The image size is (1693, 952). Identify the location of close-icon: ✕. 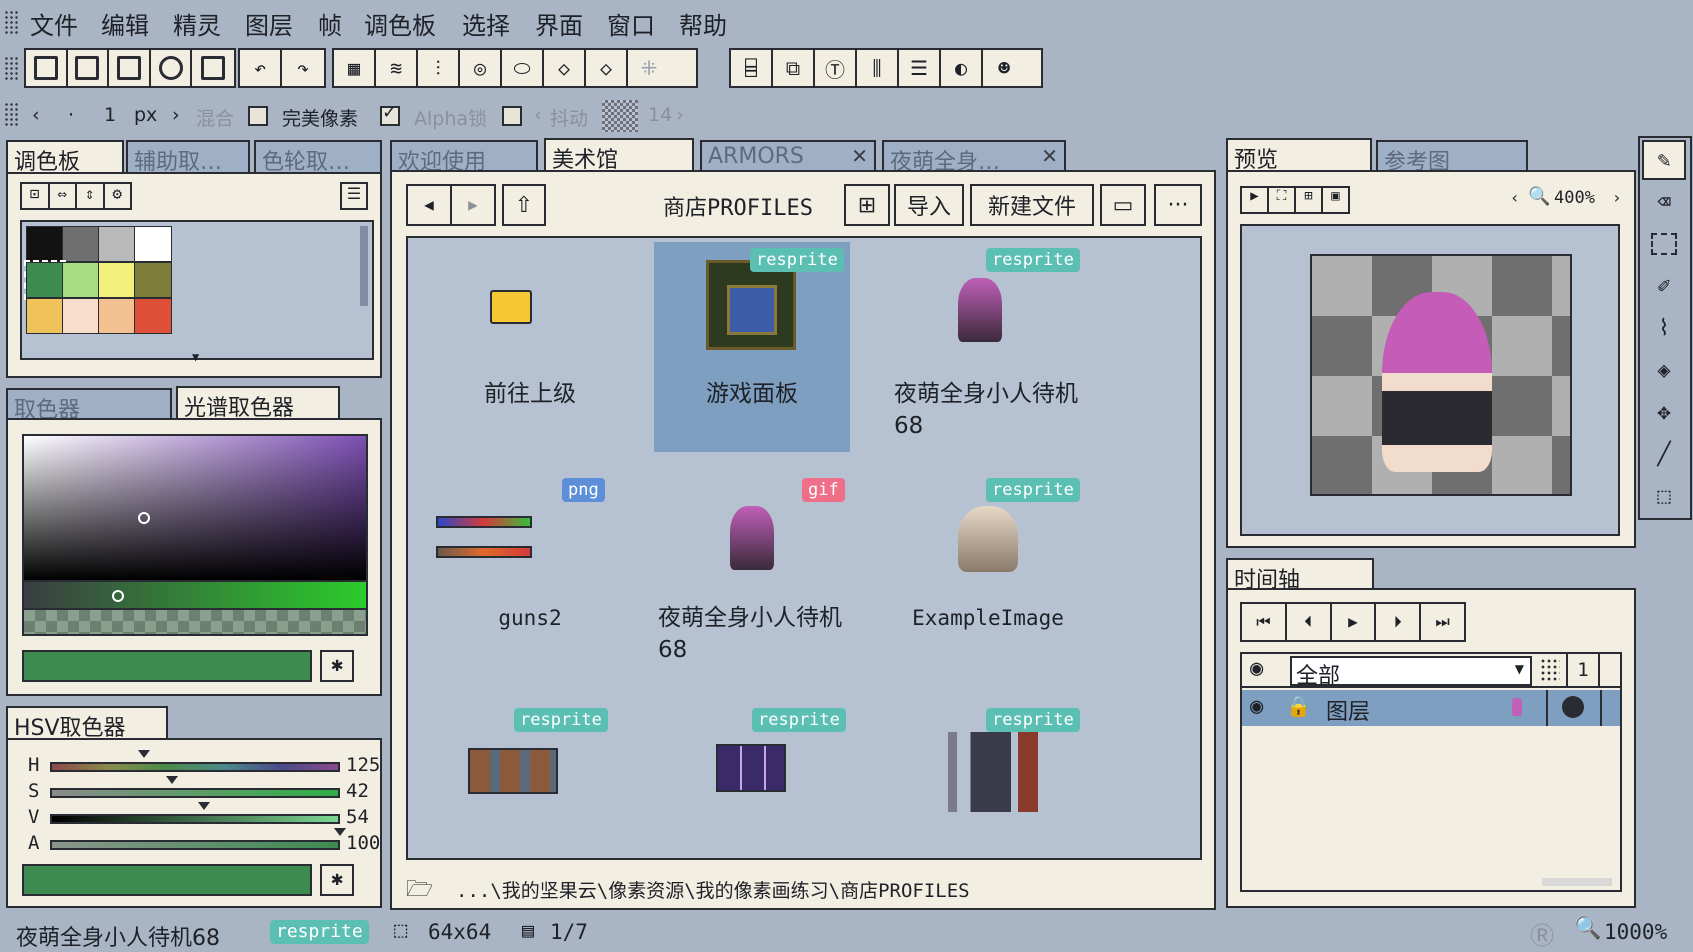
(859, 156).